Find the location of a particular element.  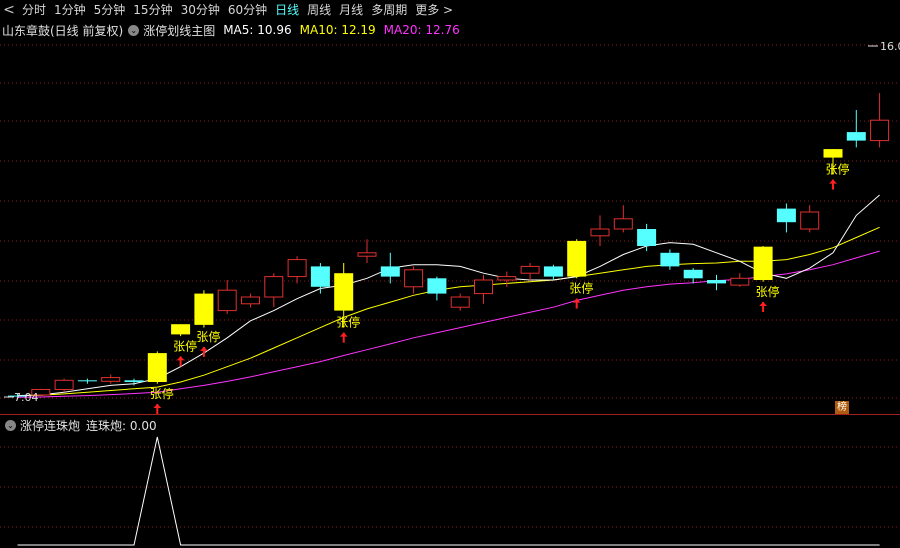

sub-indicator-value: 连珠炮: 0.00 is located at coordinates (121, 425).